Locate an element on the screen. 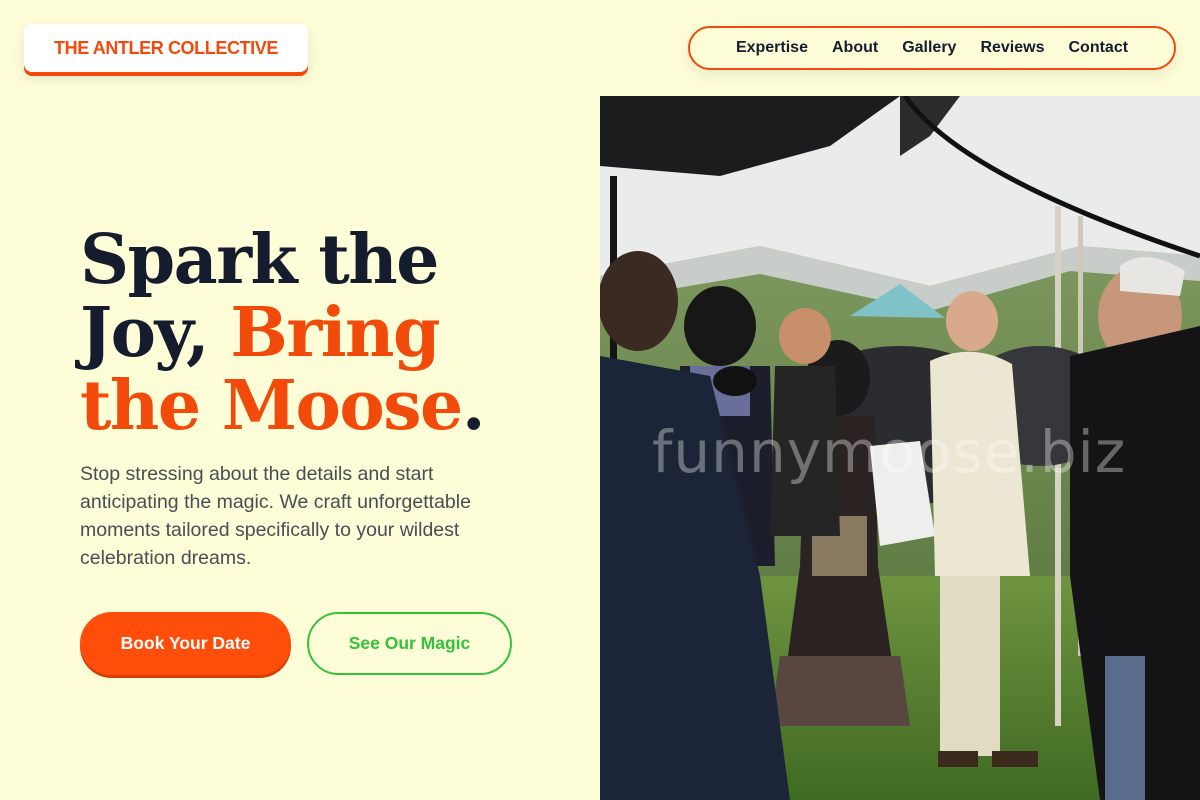 The width and height of the screenshot is (1200, 800). headline-period: . is located at coordinates (473, 406).